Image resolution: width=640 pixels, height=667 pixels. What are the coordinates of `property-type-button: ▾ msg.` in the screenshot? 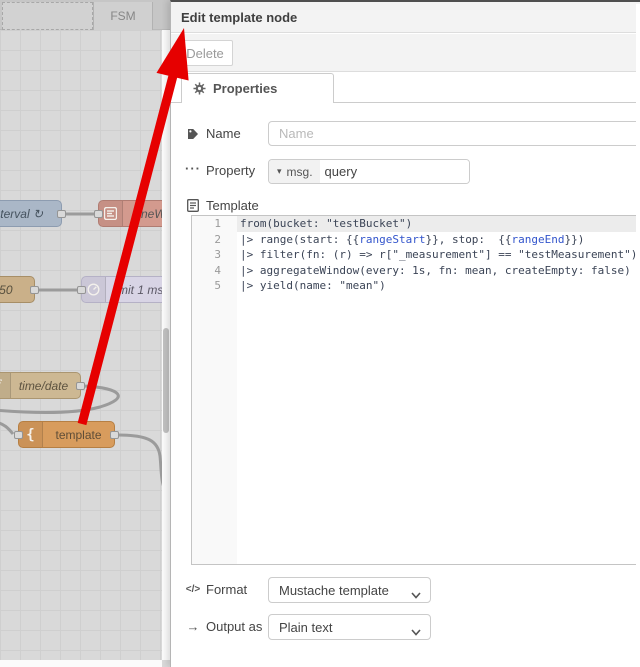 It's located at (294, 171).